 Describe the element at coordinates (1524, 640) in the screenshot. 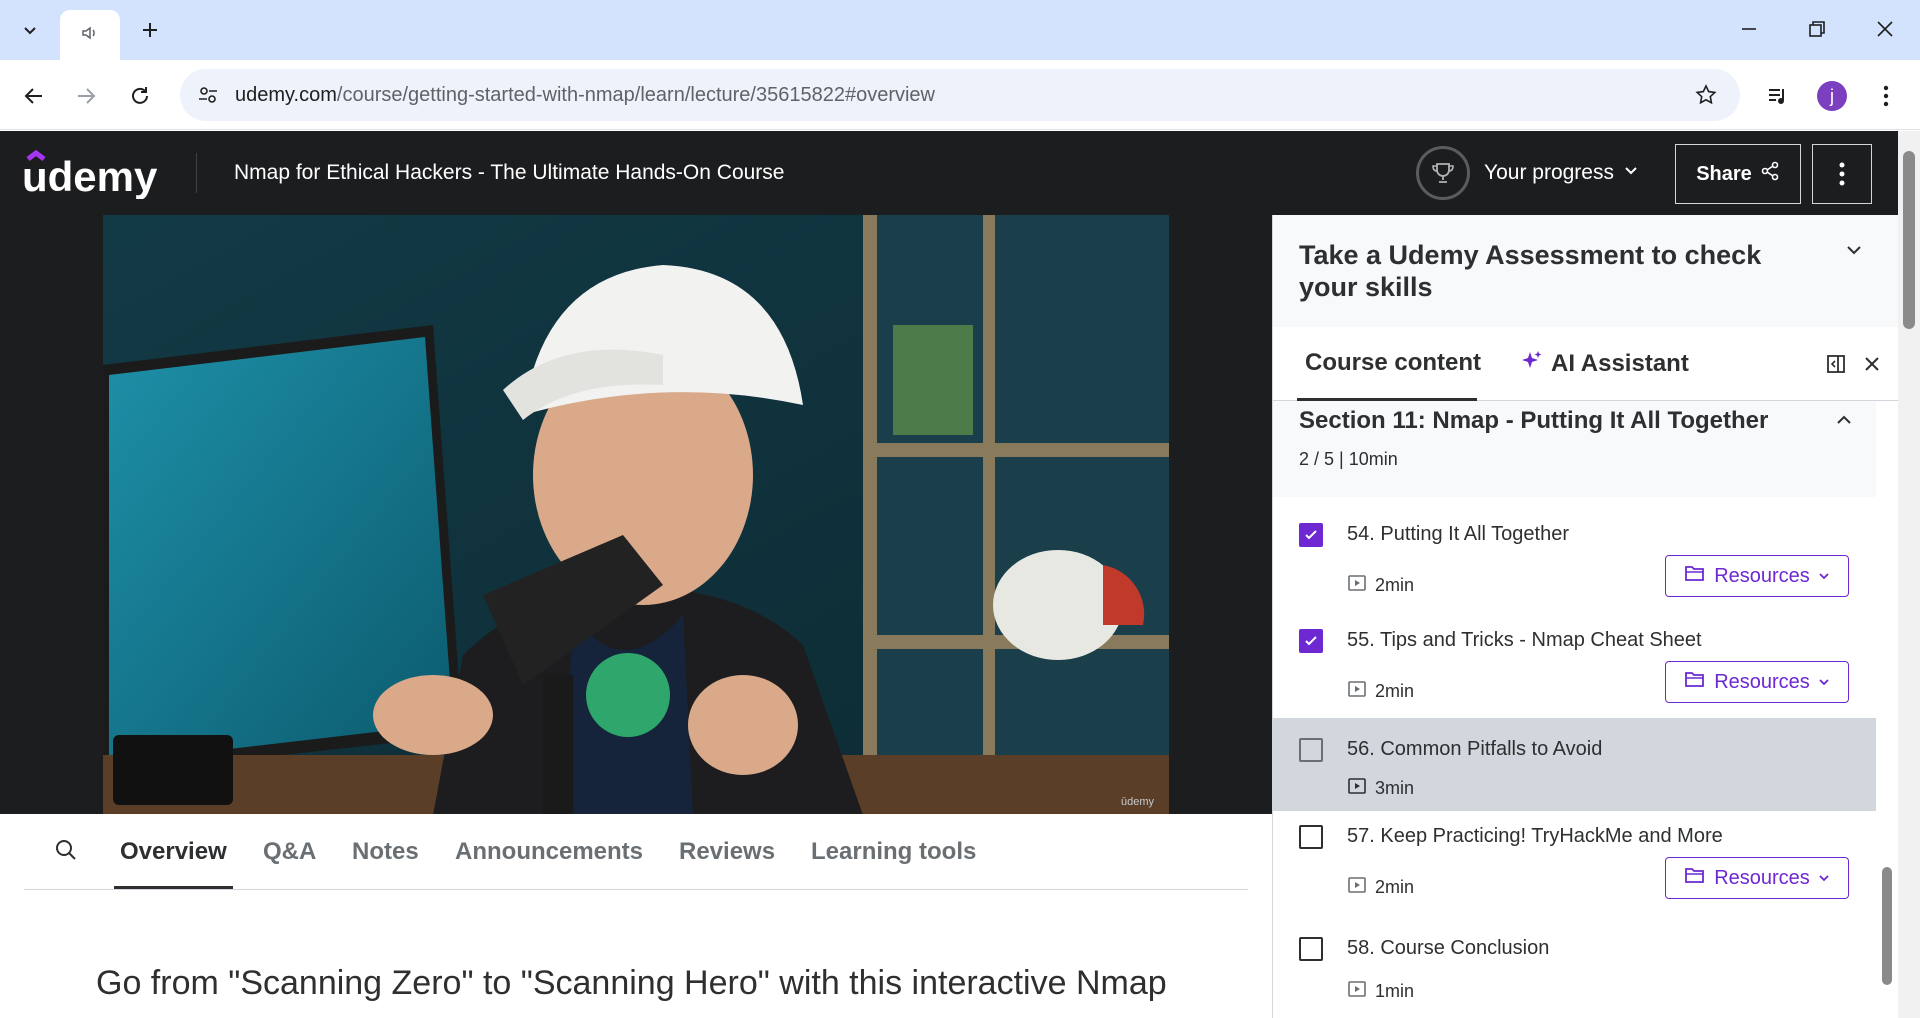

I see `lecture-title: 55. Tips and Tricks - Nmap Cheat Sheet` at that location.